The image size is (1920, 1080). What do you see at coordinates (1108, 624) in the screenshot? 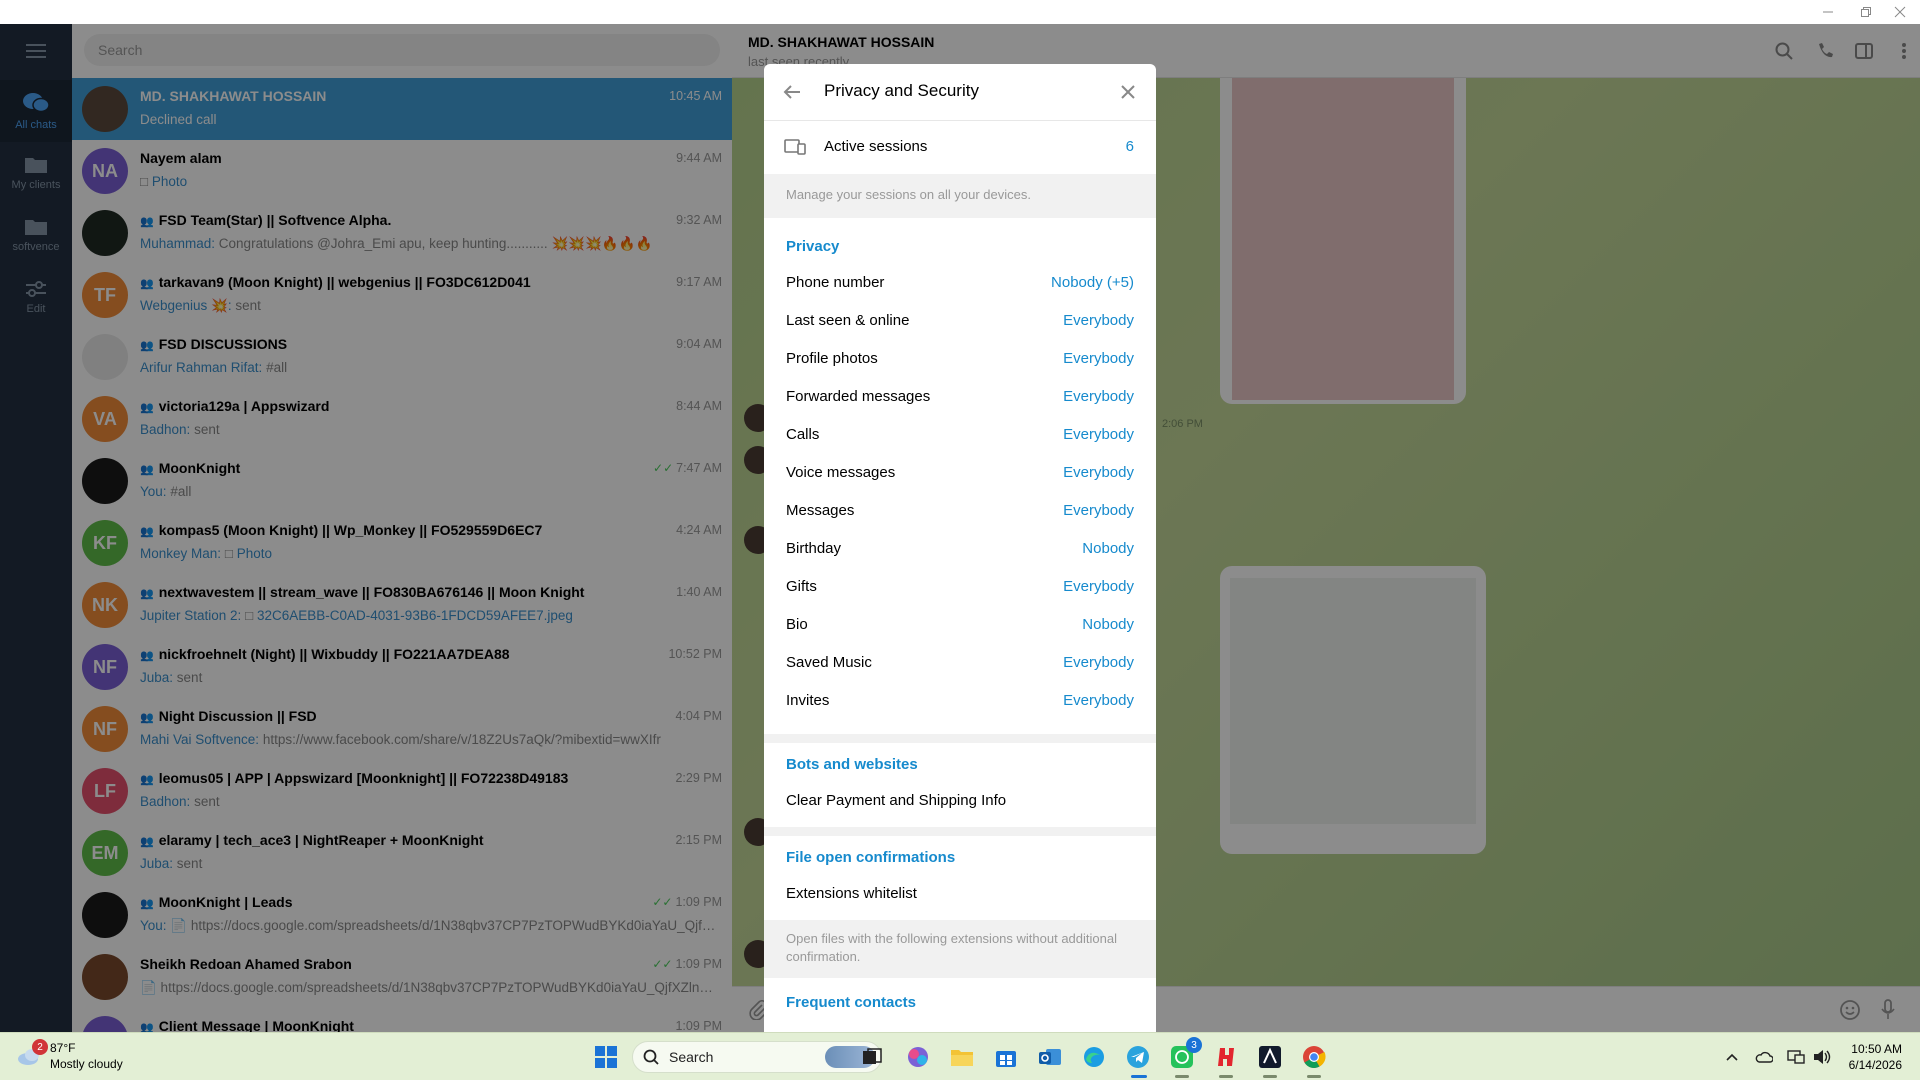
I see `privacy-setting-value: Nobody` at bounding box center [1108, 624].